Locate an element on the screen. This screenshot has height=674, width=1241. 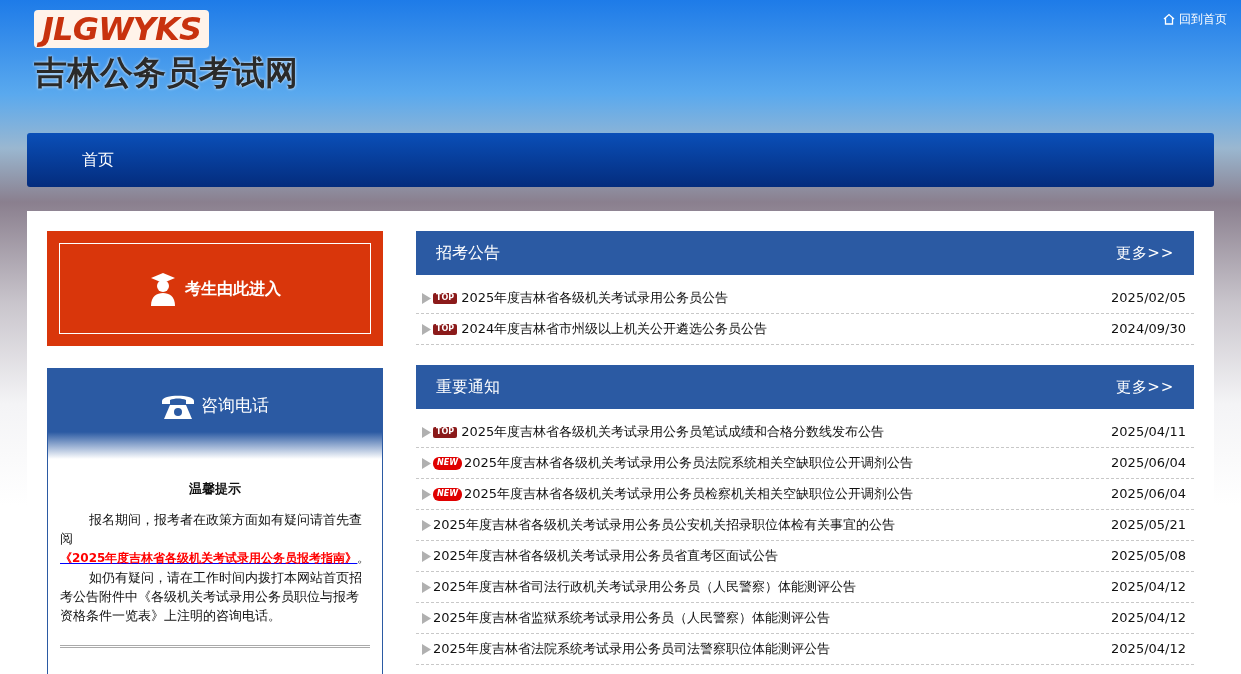
notice-link: 2025年度吉林省各级机关考试录用公务员笔试成绩和合格分数线发布公告 is located at coordinates (786, 432).